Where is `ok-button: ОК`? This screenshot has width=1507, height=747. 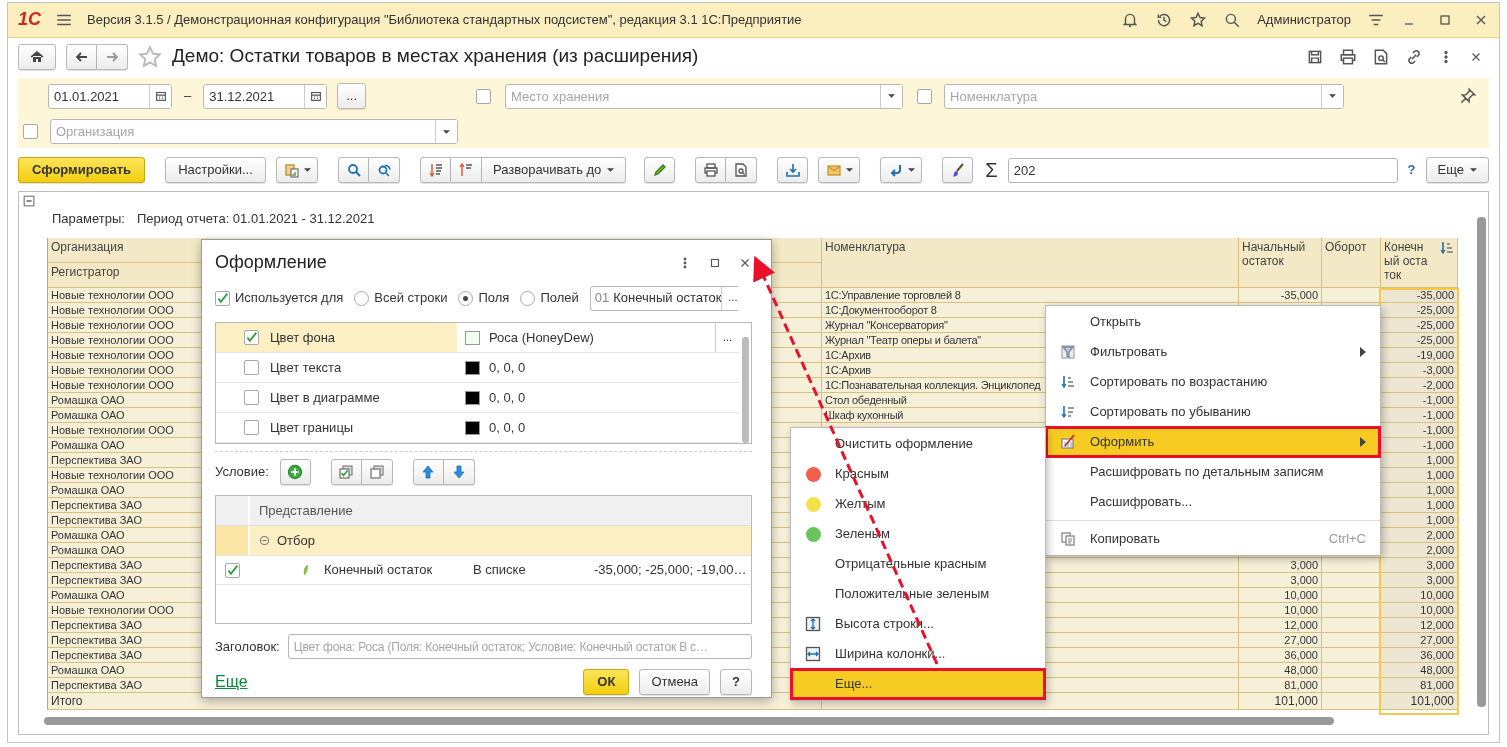 ok-button: ОК is located at coordinates (606, 682).